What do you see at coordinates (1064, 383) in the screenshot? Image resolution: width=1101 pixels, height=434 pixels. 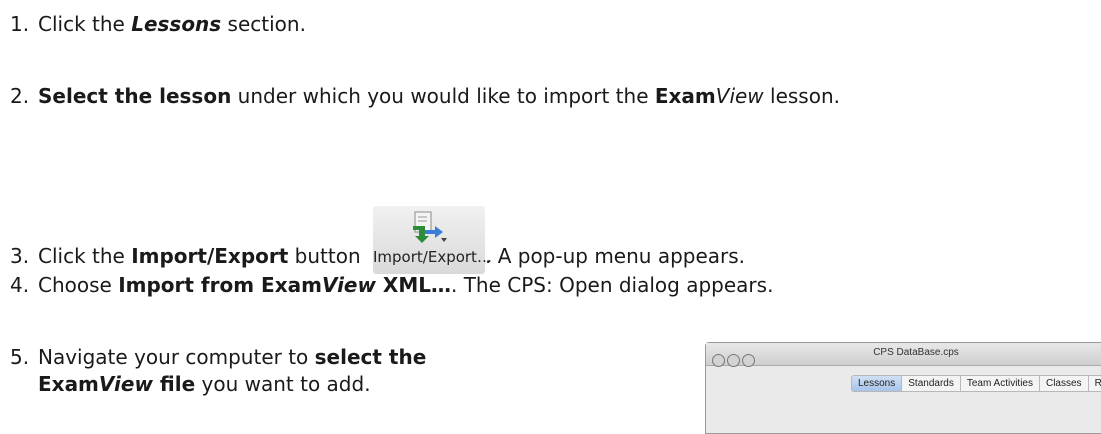 I see `tab-classes: Classes` at bounding box center [1064, 383].